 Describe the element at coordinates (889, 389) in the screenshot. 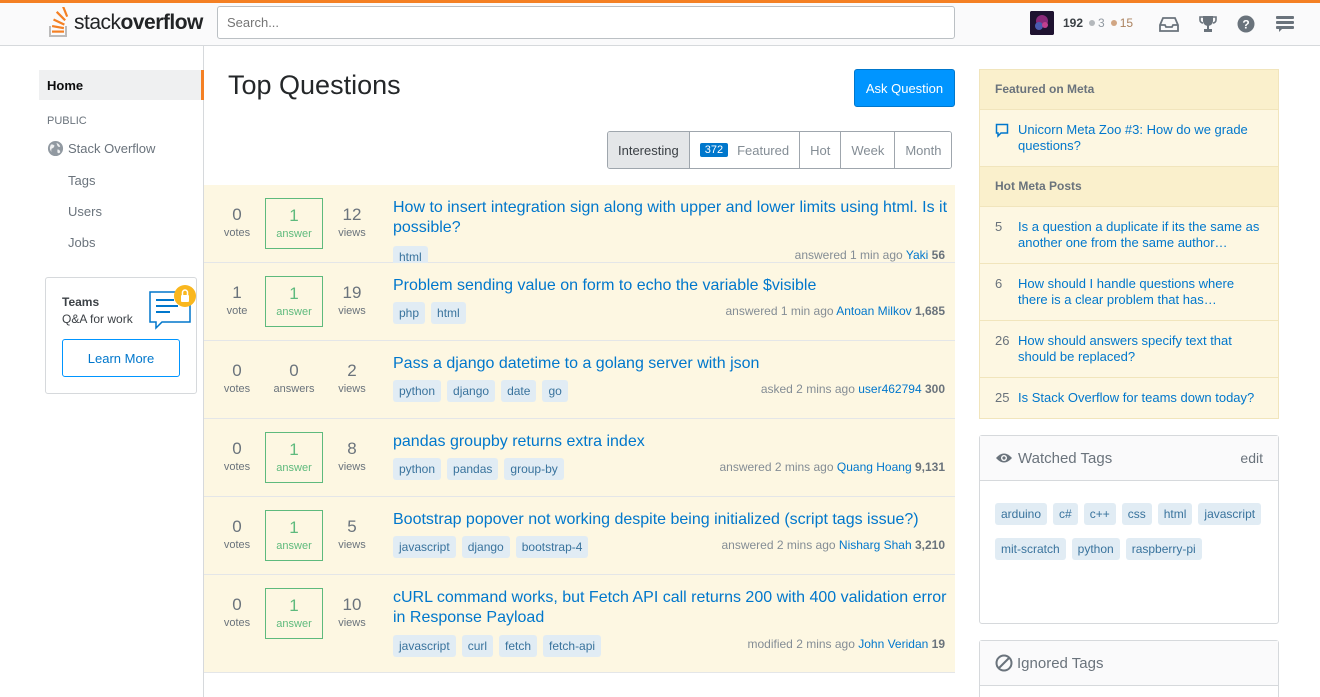

I see `user-link: user462794` at that location.